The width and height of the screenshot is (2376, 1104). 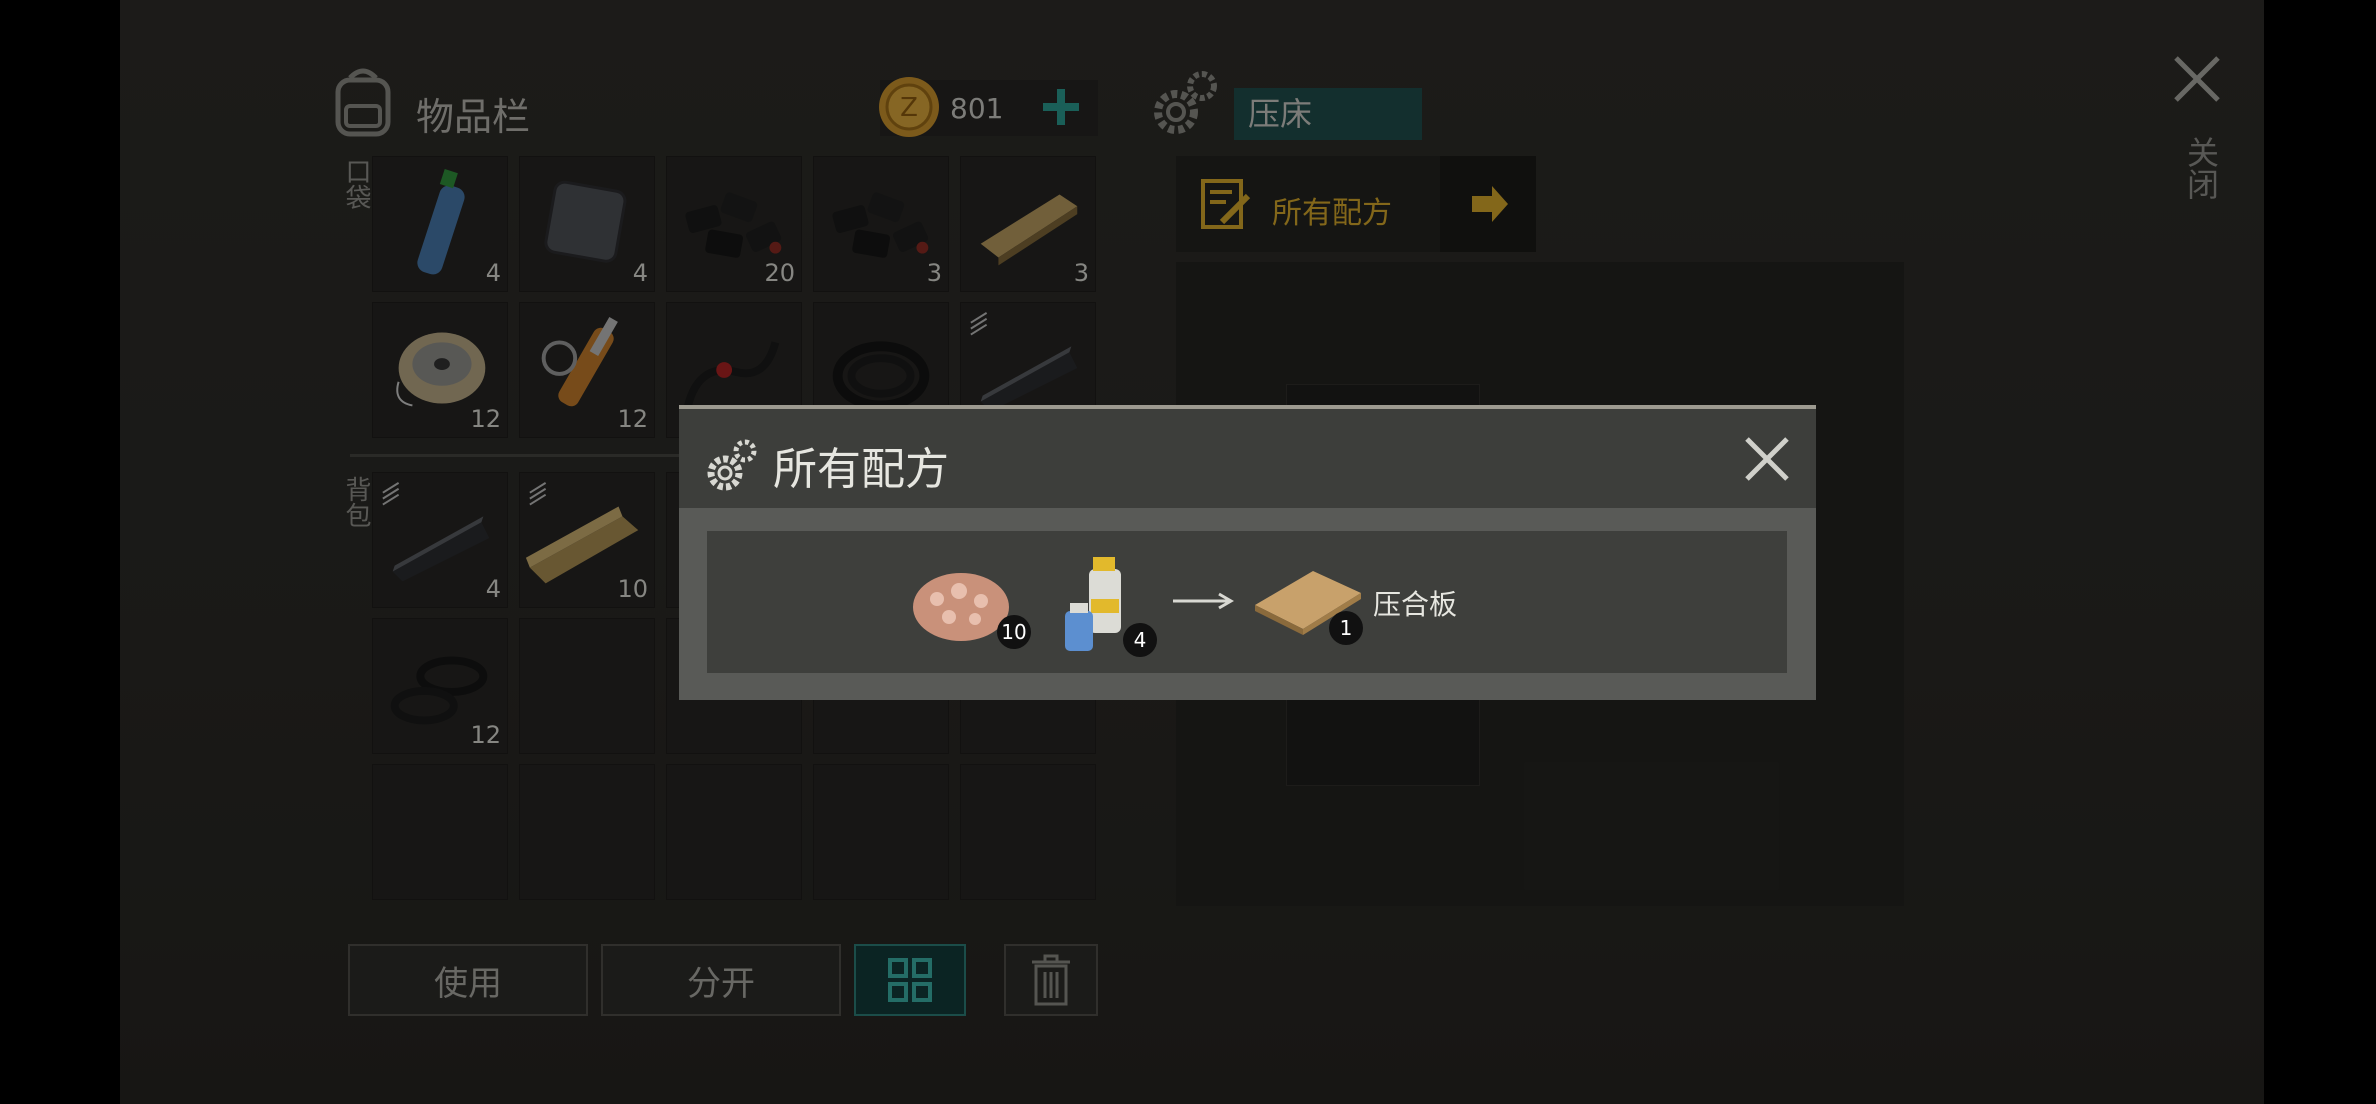 I want to click on modal-title: 所有配方, so click(x=861, y=469).